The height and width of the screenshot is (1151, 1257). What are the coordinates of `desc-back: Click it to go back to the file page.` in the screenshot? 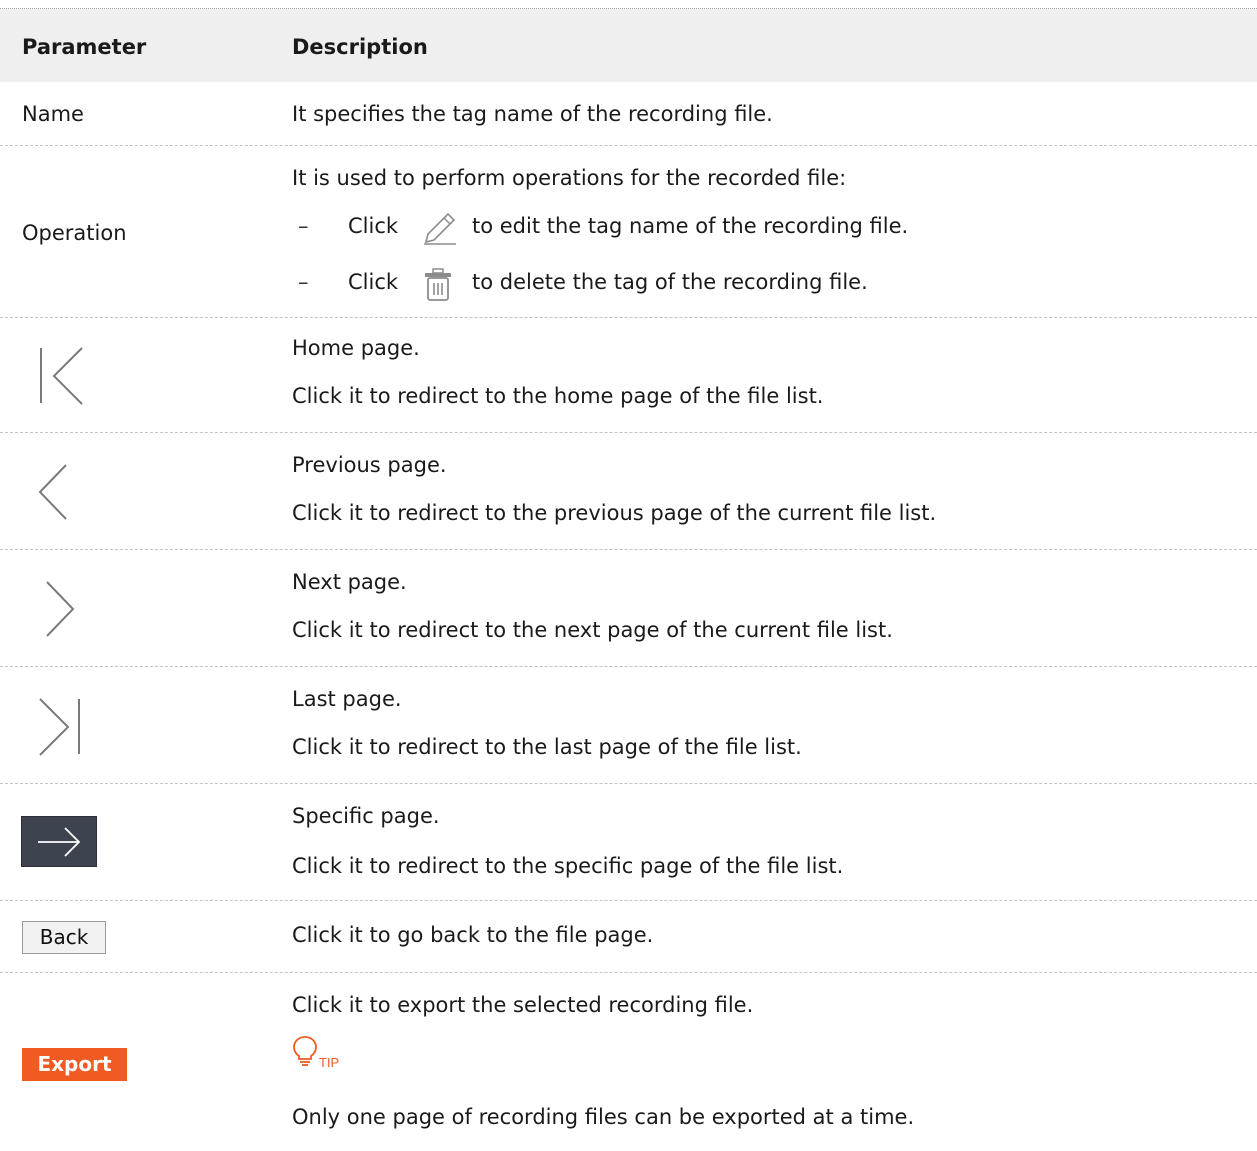 It's located at (473, 935).